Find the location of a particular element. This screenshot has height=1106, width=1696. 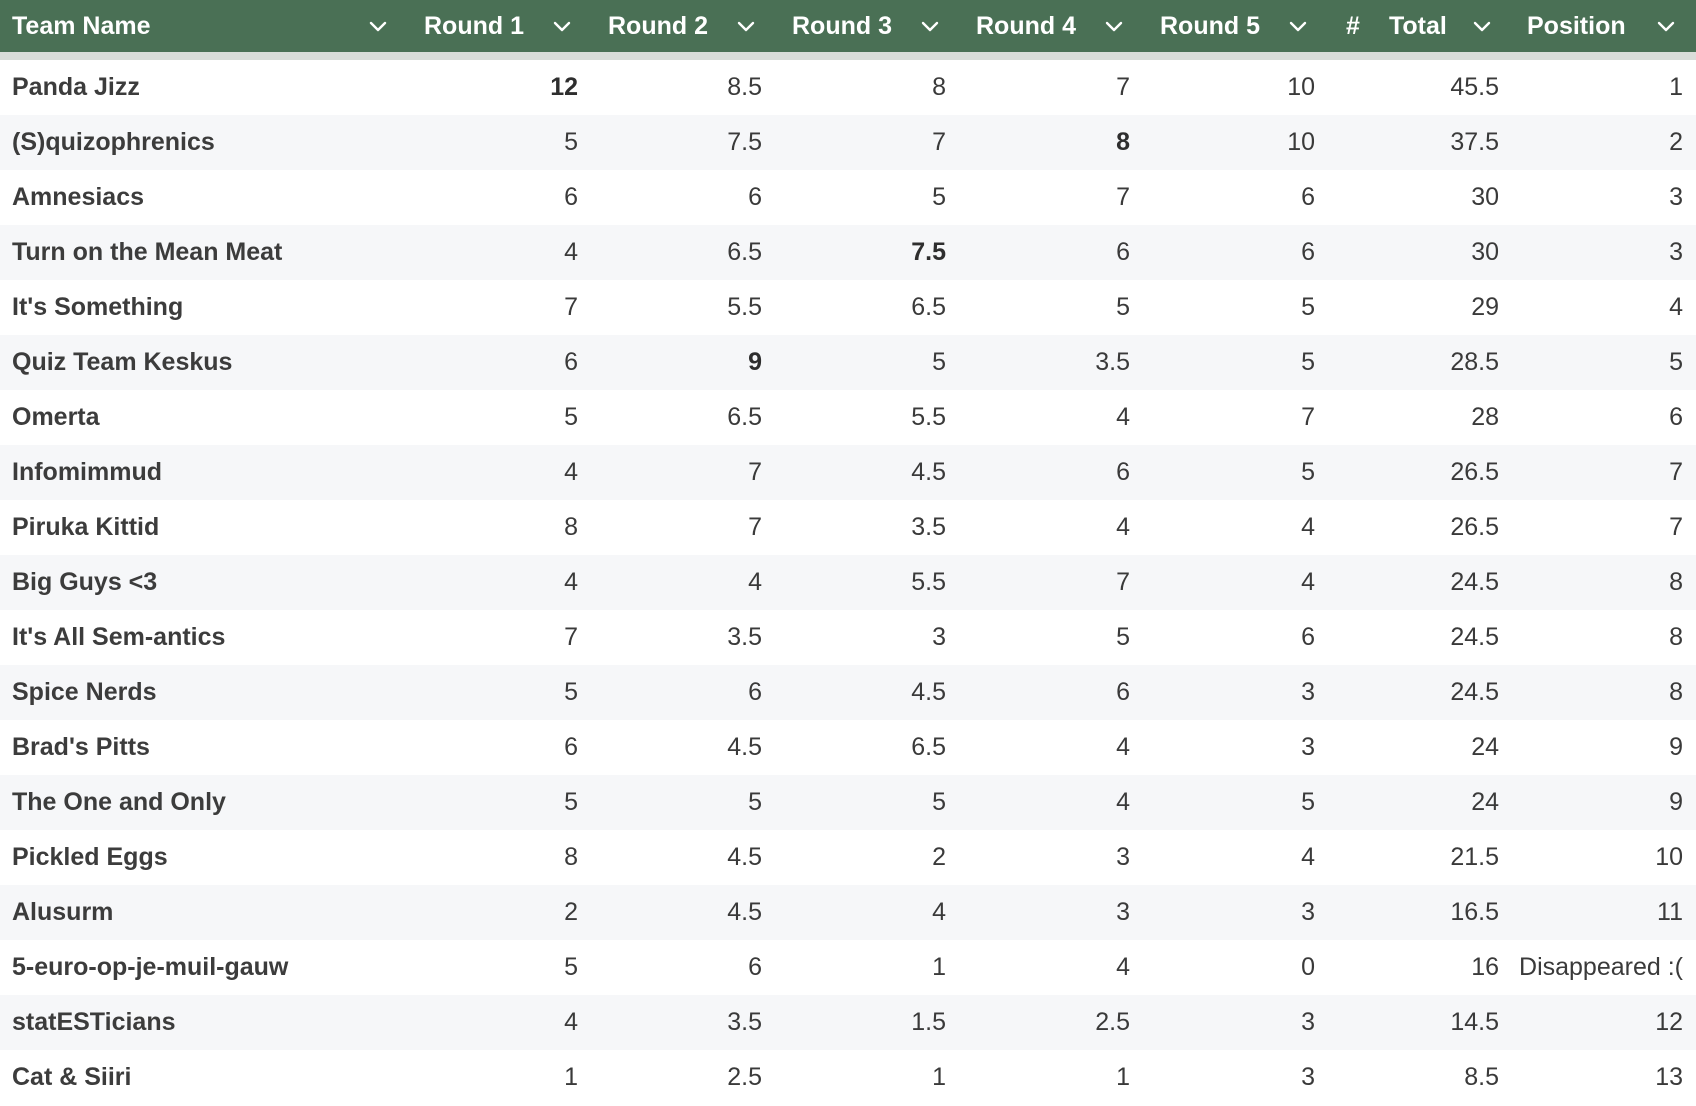

table-header: Team Name Round 1 Round 2 Round 3 Round is located at coordinates (848, 30).